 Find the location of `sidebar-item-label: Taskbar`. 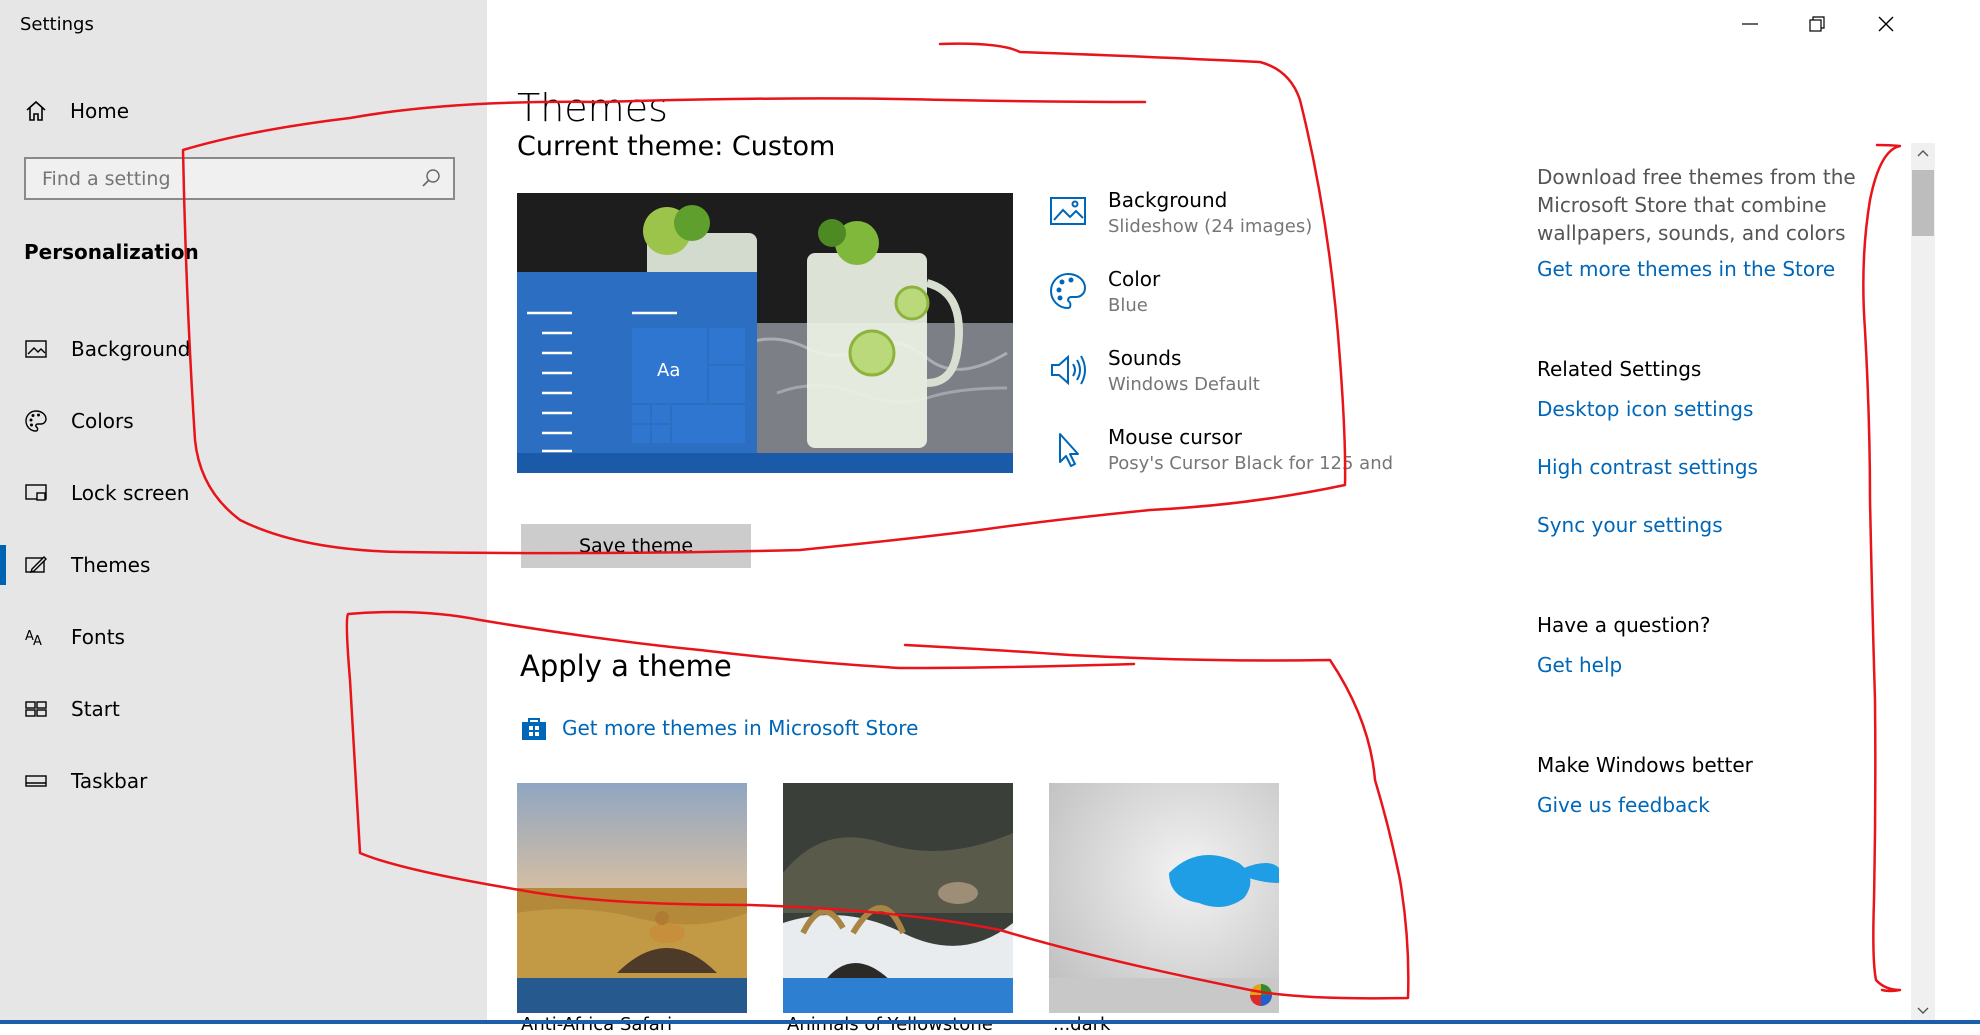

sidebar-item-label: Taskbar is located at coordinates (109, 781).